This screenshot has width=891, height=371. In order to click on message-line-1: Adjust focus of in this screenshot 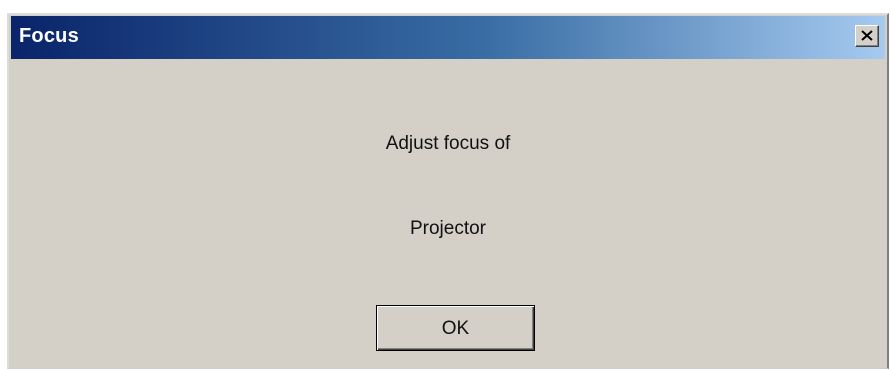, I will do `click(448, 143)`.